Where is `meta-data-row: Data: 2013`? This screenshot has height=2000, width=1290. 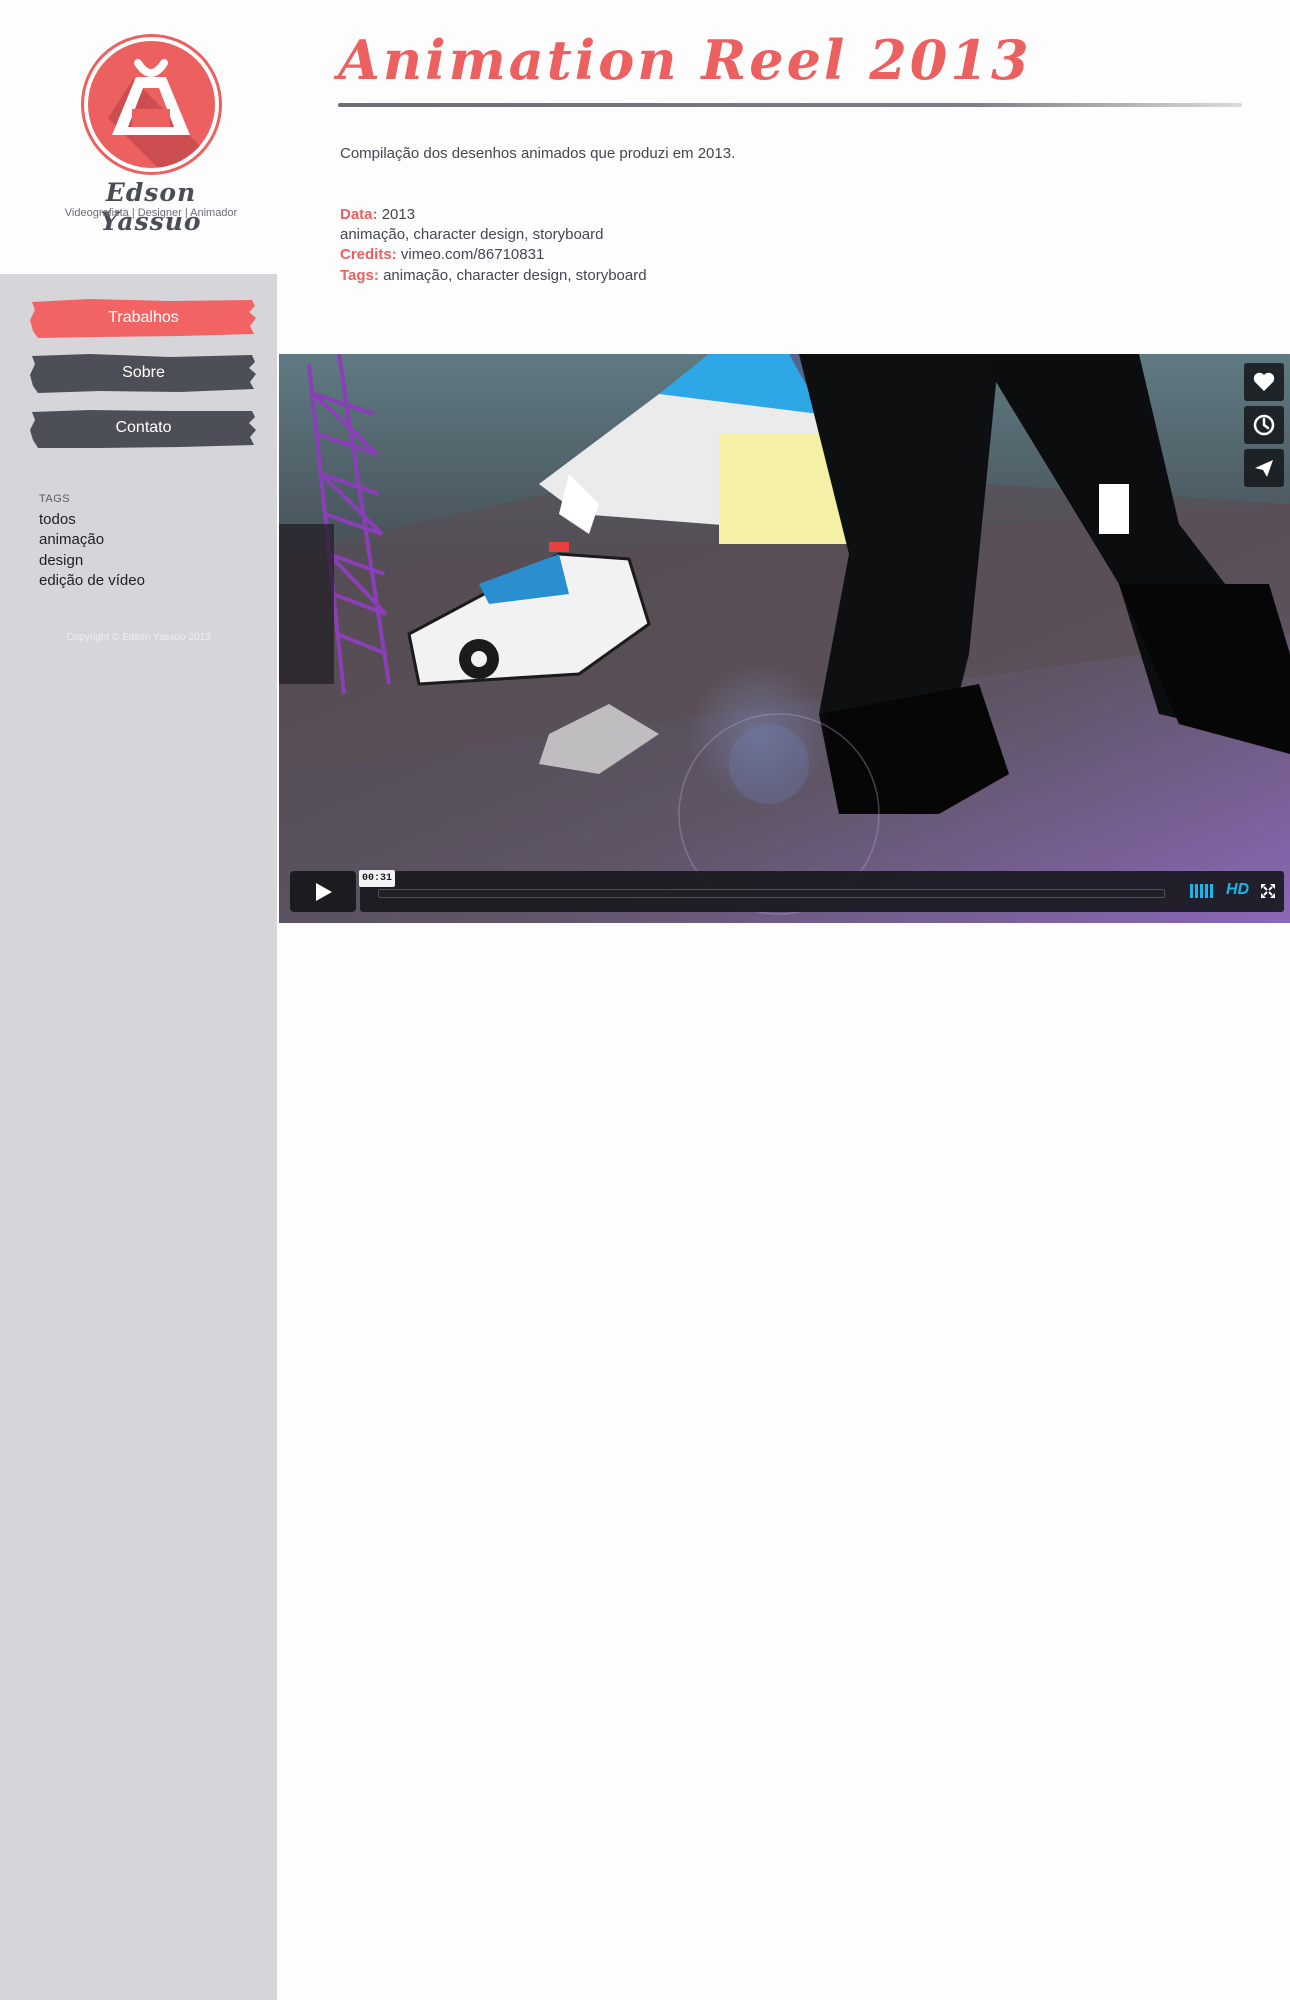 meta-data-row: Data: 2013 is located at coordinates (377, 214).